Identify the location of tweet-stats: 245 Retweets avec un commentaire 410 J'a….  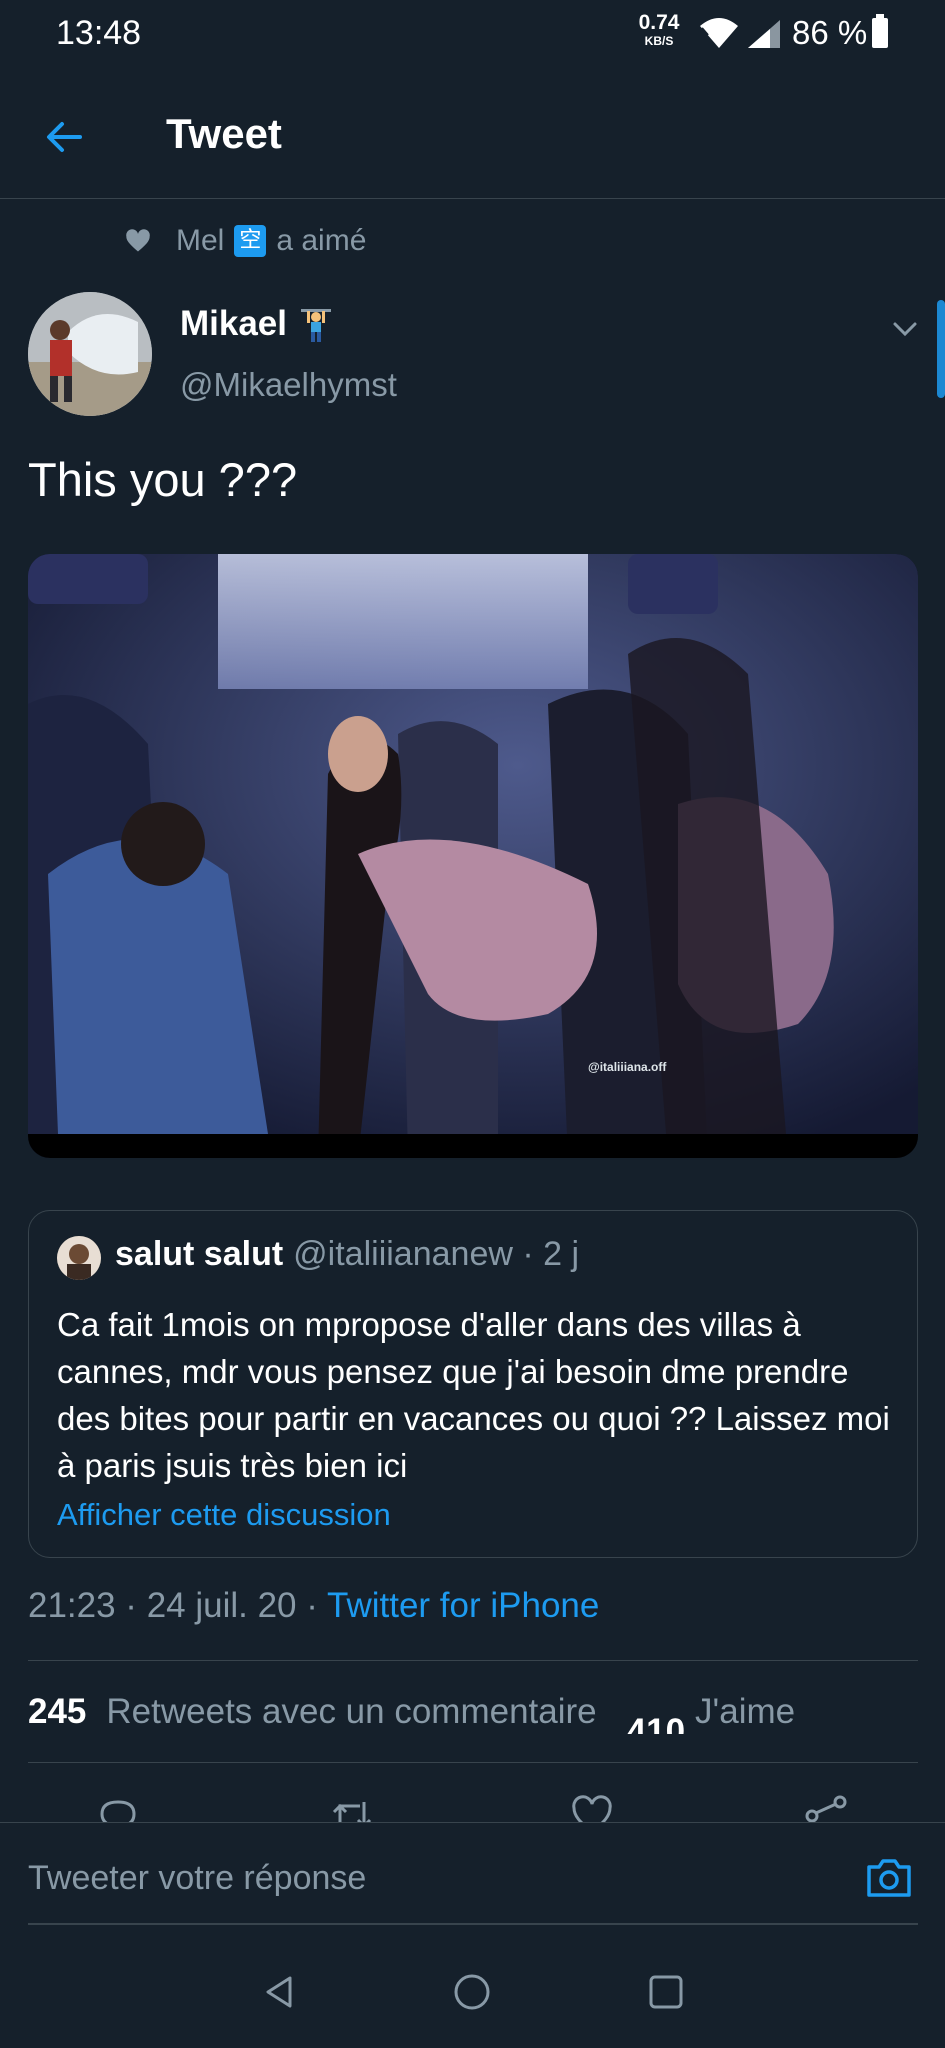
(411, 1713).